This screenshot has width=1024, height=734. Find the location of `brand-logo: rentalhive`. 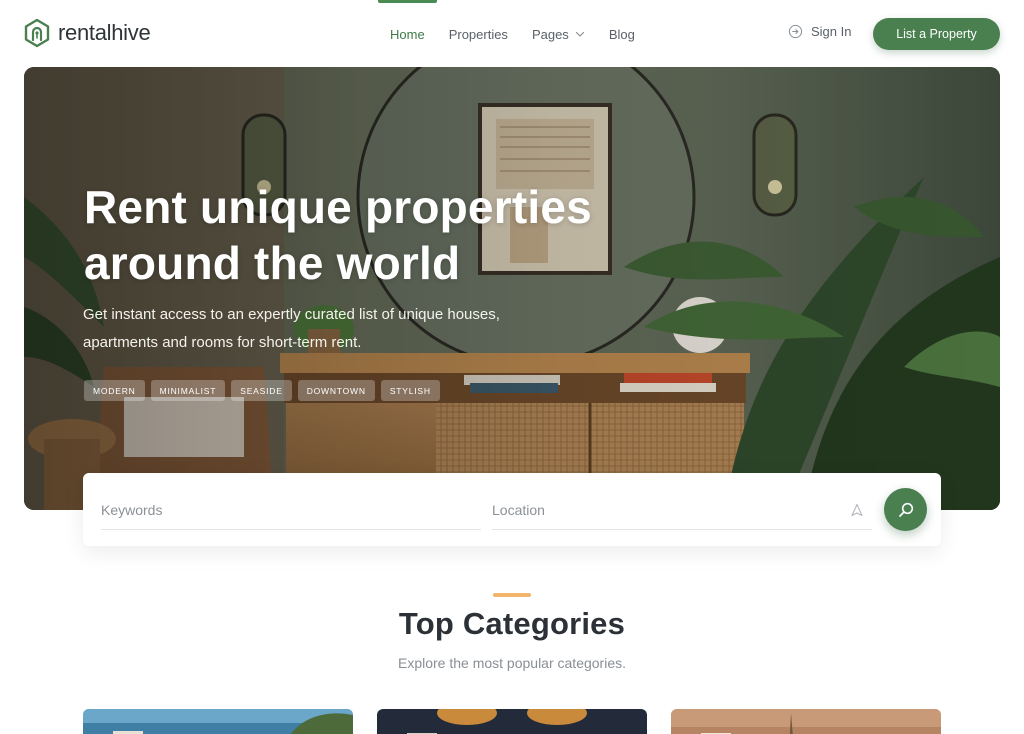

brand-logo: rentalhive is located at coordinates (87, 33).